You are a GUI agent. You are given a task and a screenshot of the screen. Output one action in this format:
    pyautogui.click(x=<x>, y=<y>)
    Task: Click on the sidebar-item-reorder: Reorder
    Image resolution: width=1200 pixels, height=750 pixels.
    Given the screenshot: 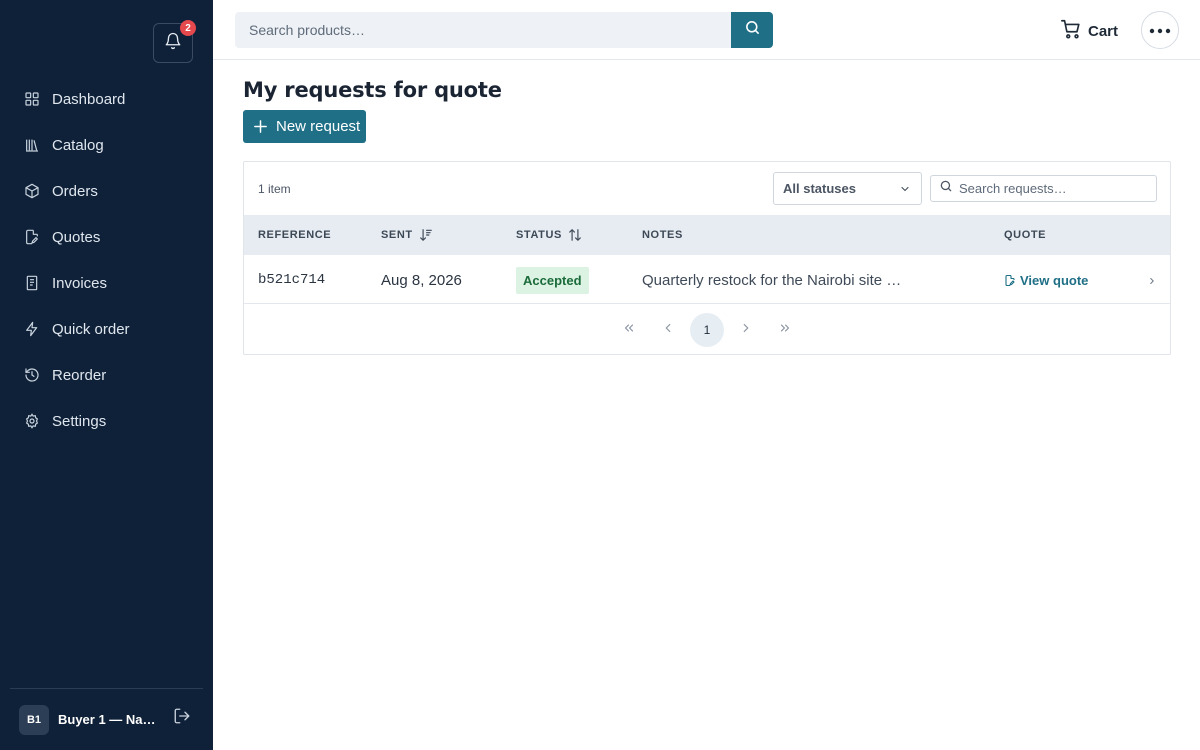 What is the action you would take?
    pyautogui.click(x=106, y=375)
    